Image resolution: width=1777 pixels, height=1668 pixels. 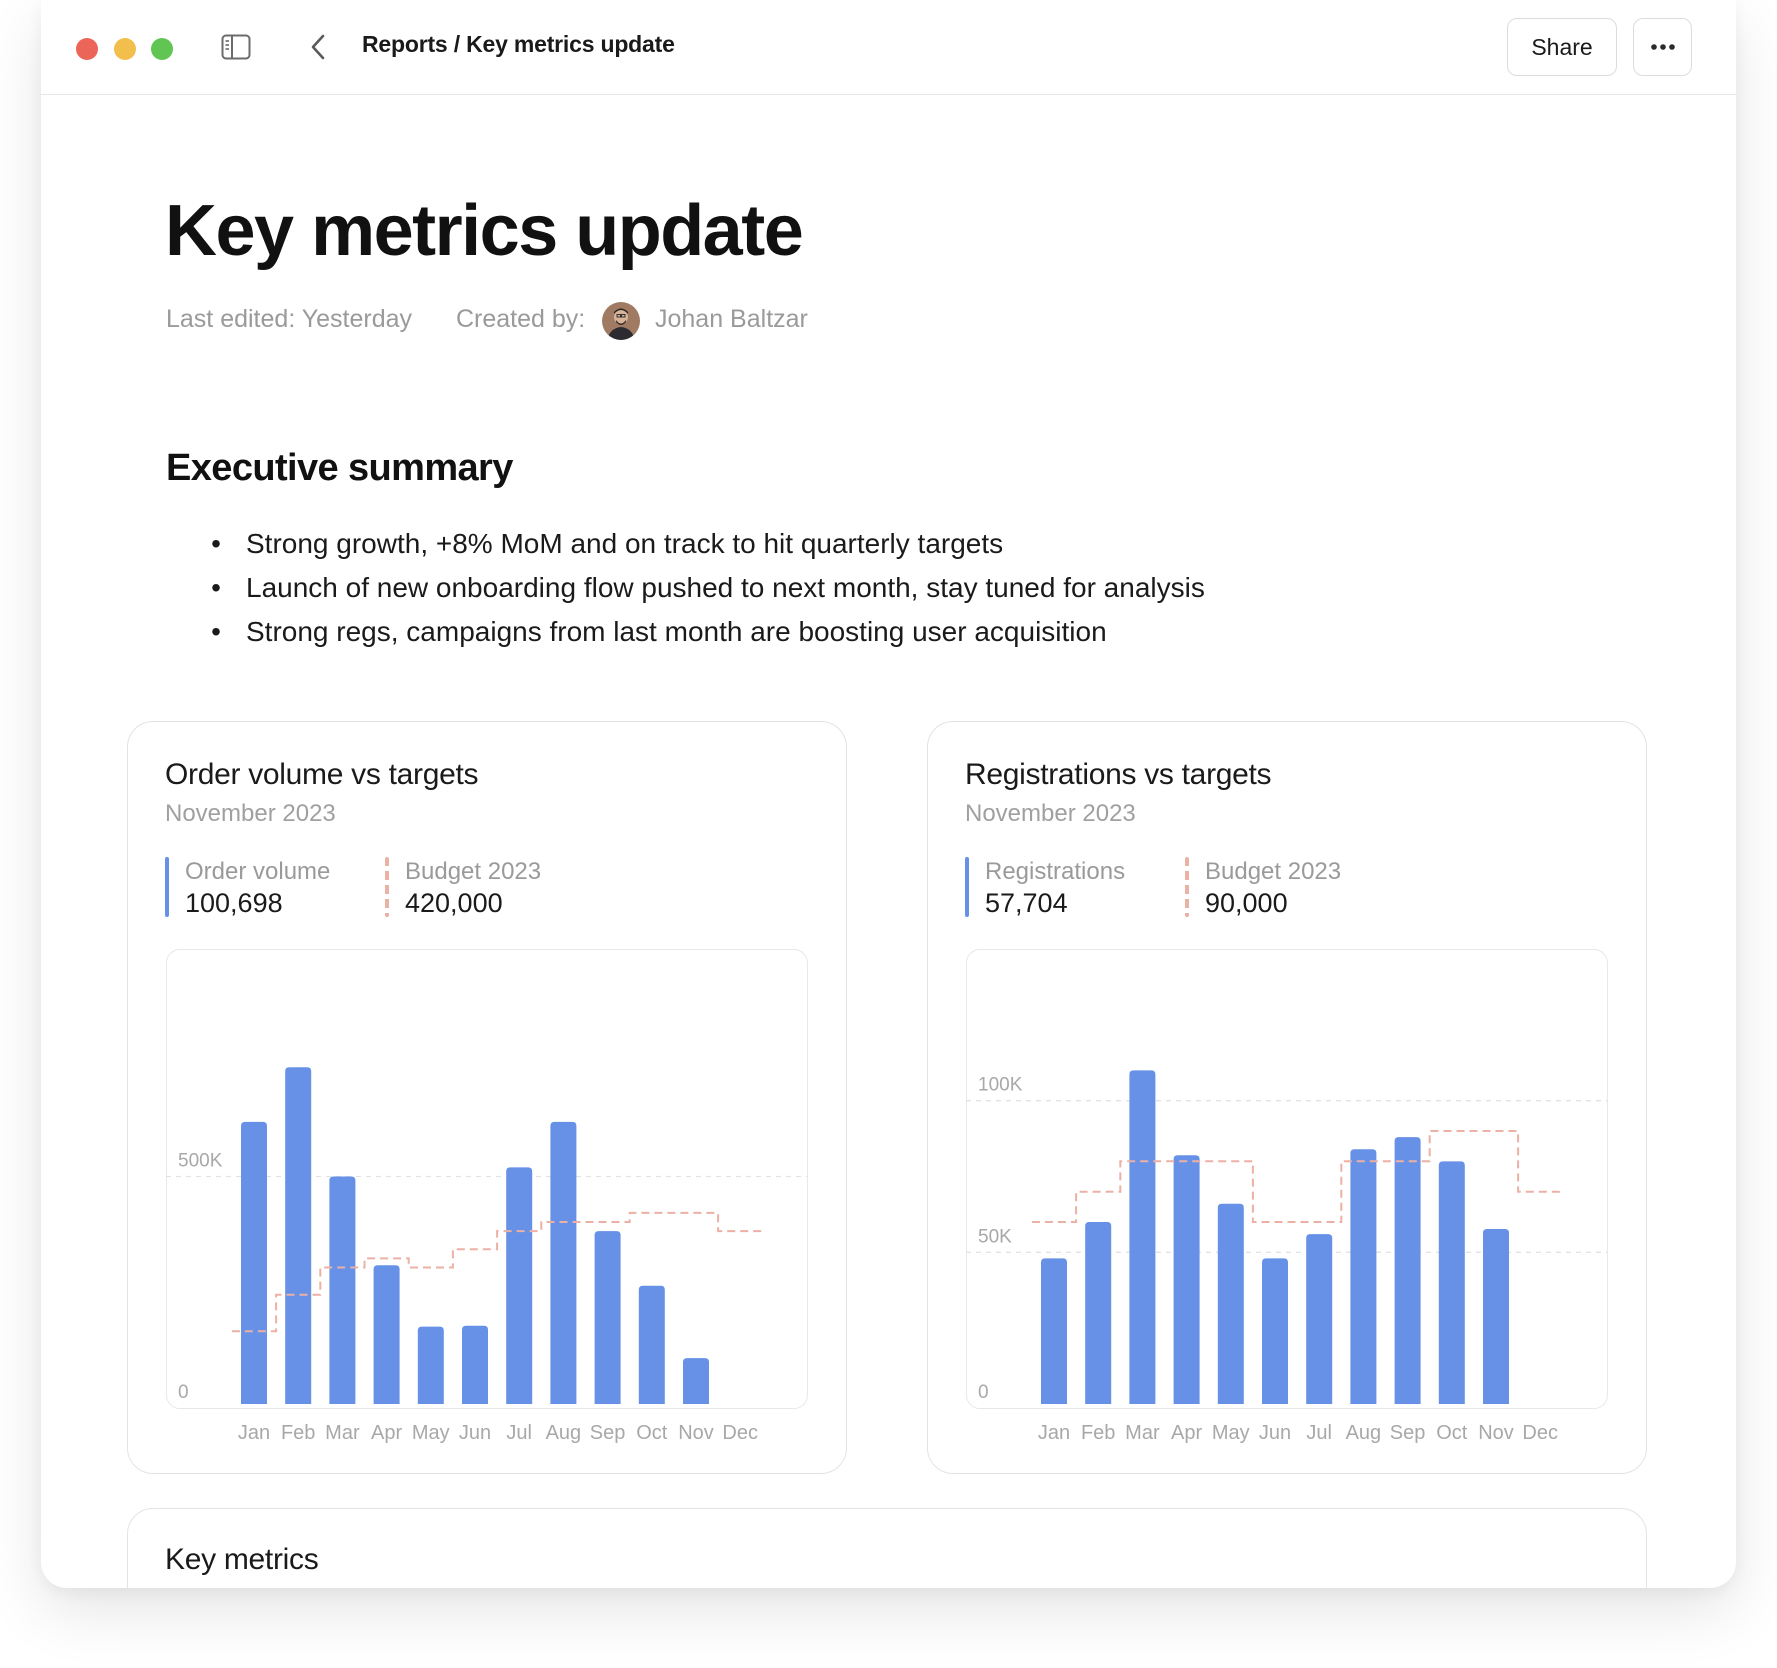 What do you see at coordinates (234, 903) in the screenshot?
I see `legend-value: 100,698` at bounding box center [234, 903].